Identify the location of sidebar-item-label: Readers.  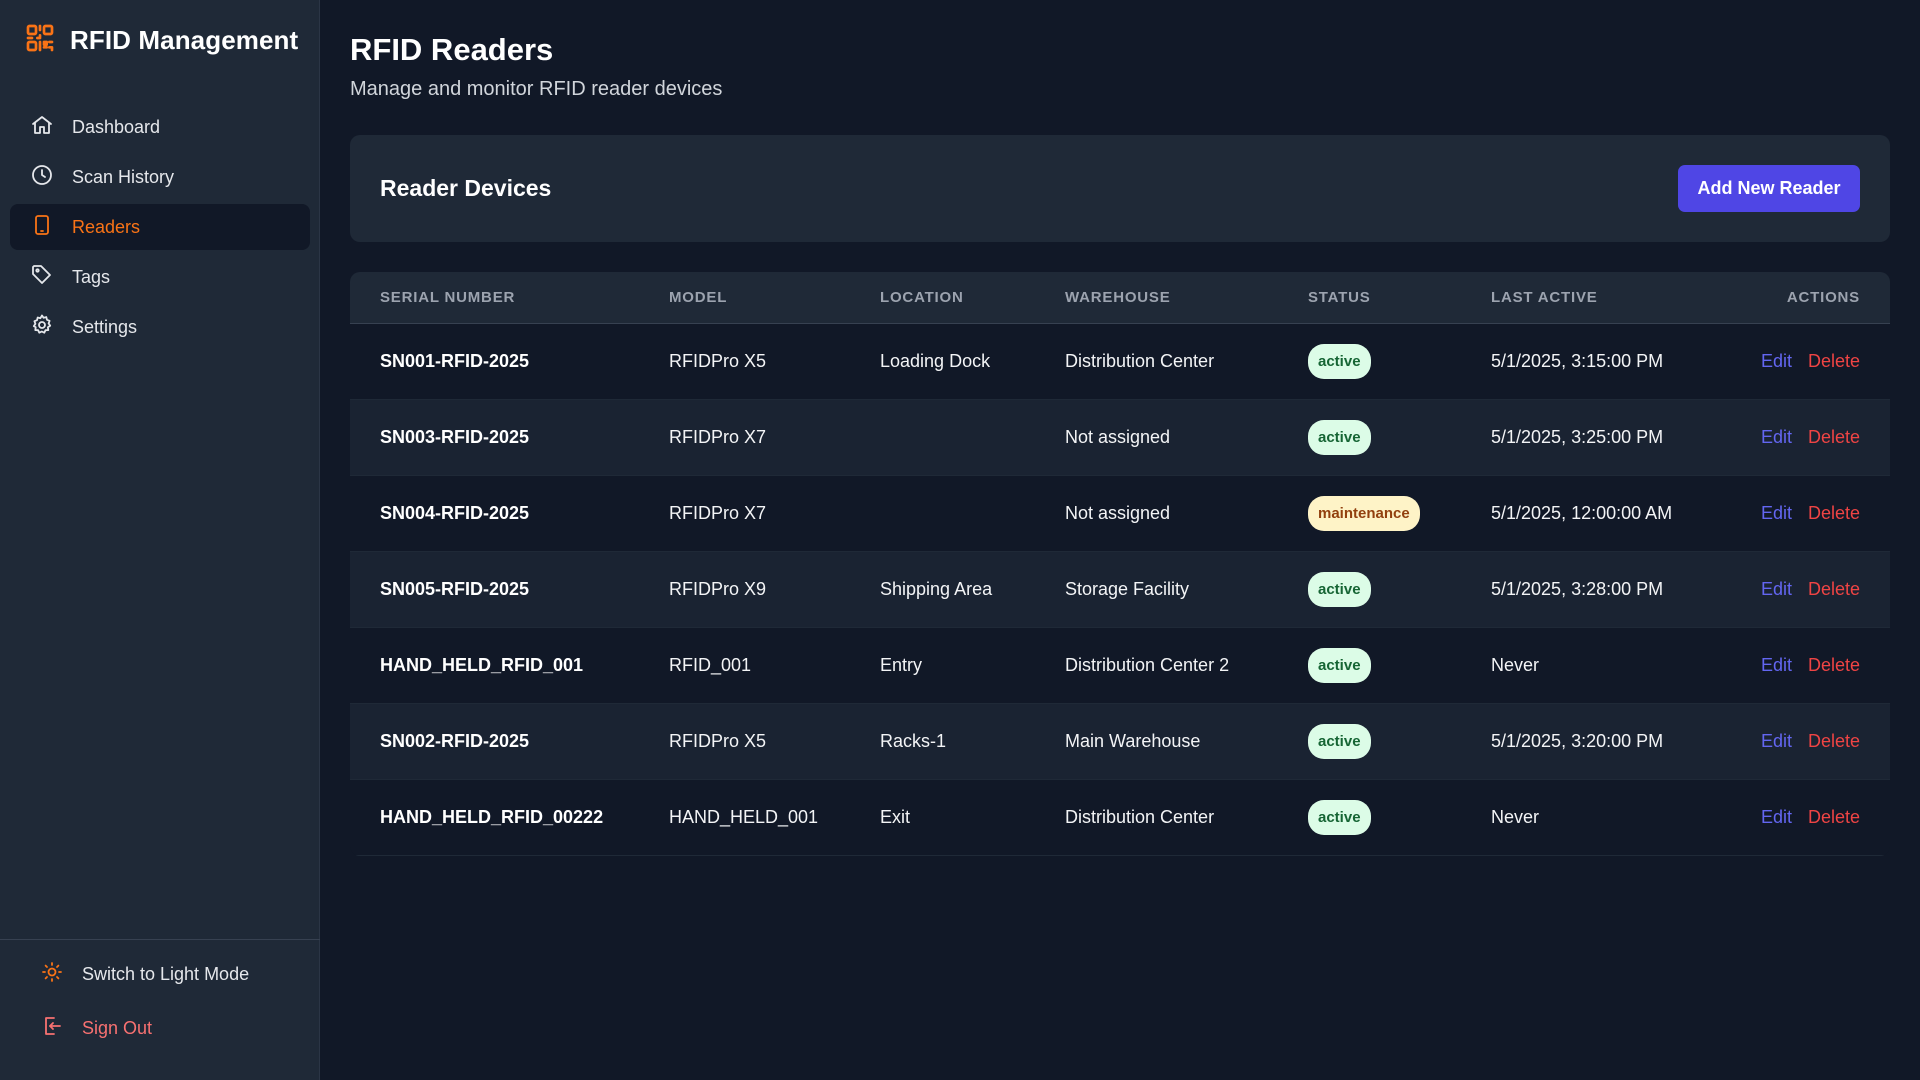
(106, 226).